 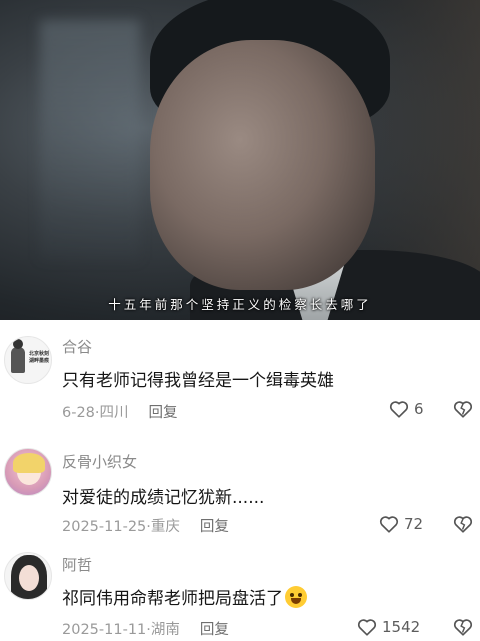 What do you see at coordinates (90, 140) in the screenshot?
I see `background-light` at bounding box center [90, 140].